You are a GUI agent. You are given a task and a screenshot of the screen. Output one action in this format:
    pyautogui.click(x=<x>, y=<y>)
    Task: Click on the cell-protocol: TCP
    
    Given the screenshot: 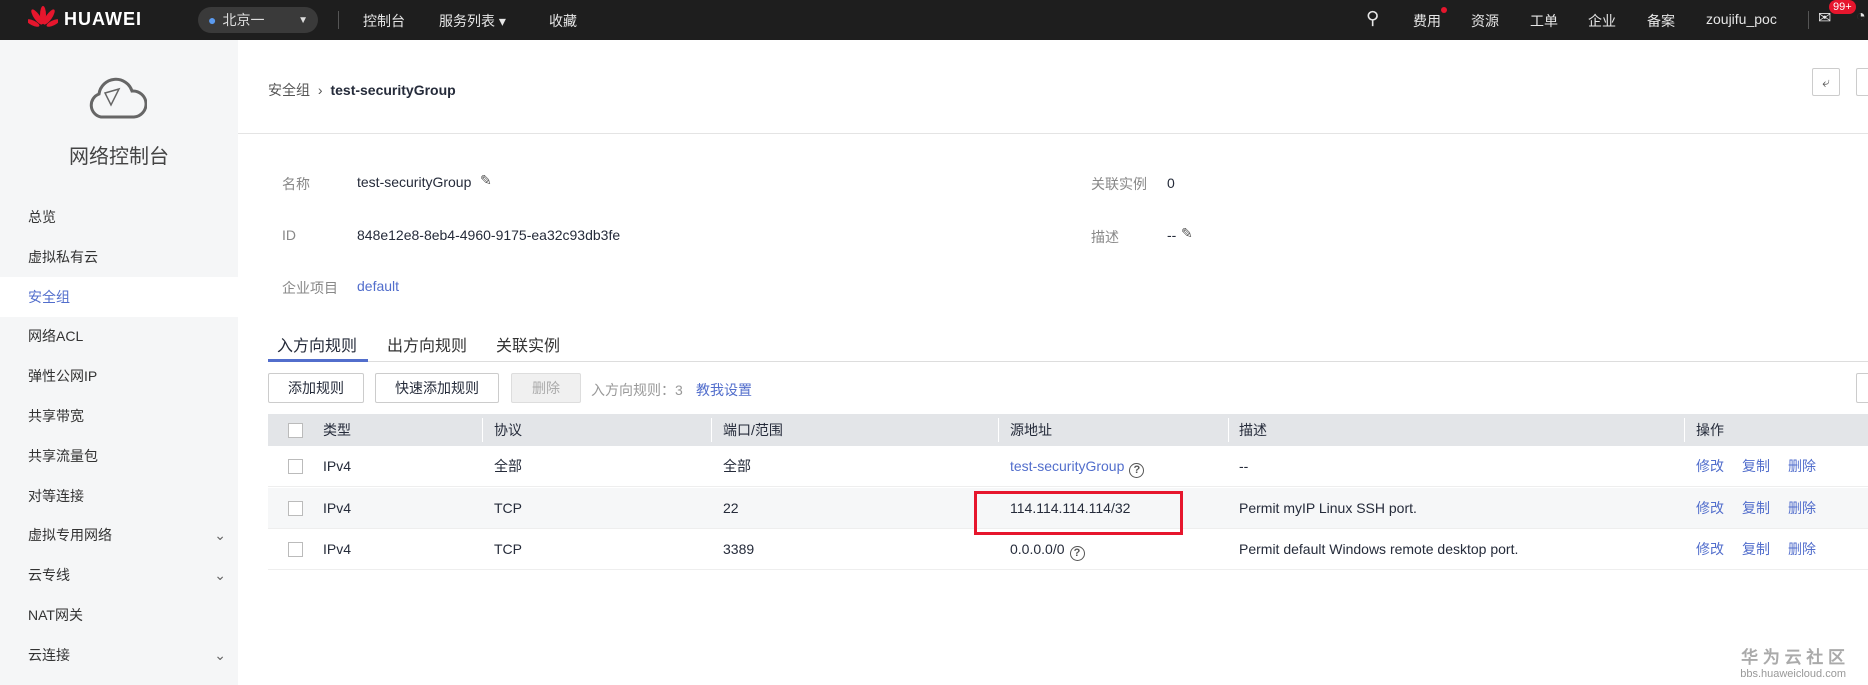 What is the action you would take?
    pyautogui.click(x=508, y=507)
    